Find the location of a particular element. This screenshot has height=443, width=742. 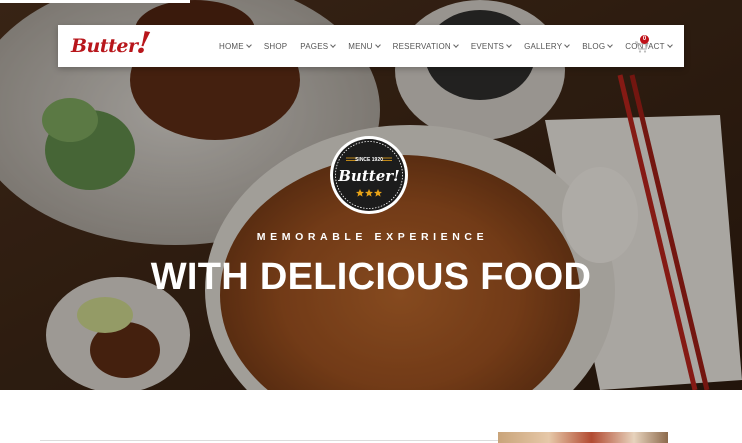

nav-item-label: MENU is located at coordinates (360, 46).